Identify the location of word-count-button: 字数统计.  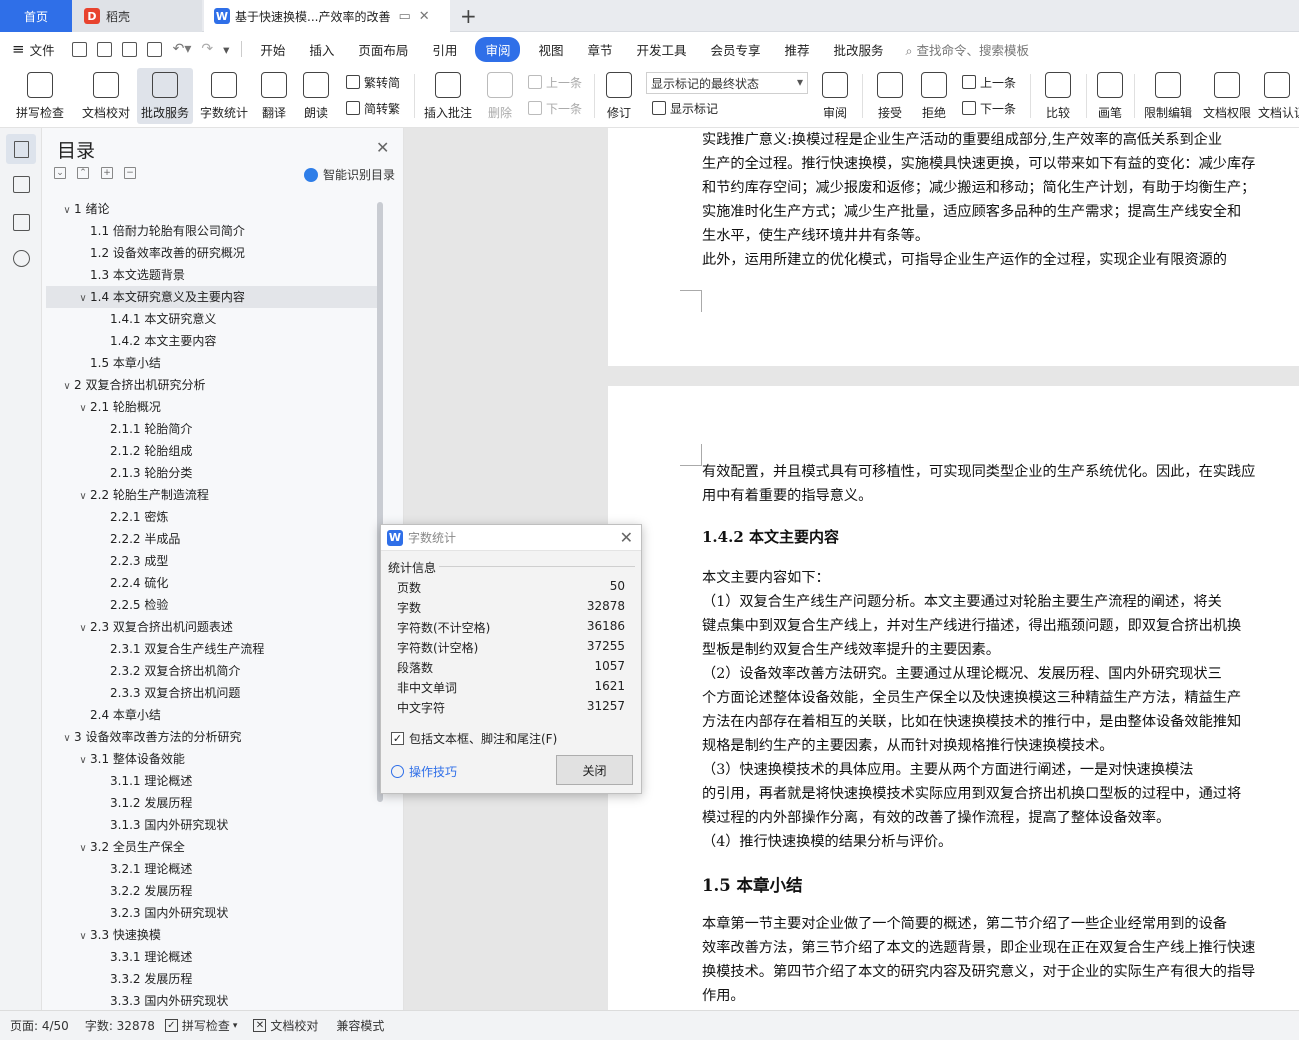
(224, 96).